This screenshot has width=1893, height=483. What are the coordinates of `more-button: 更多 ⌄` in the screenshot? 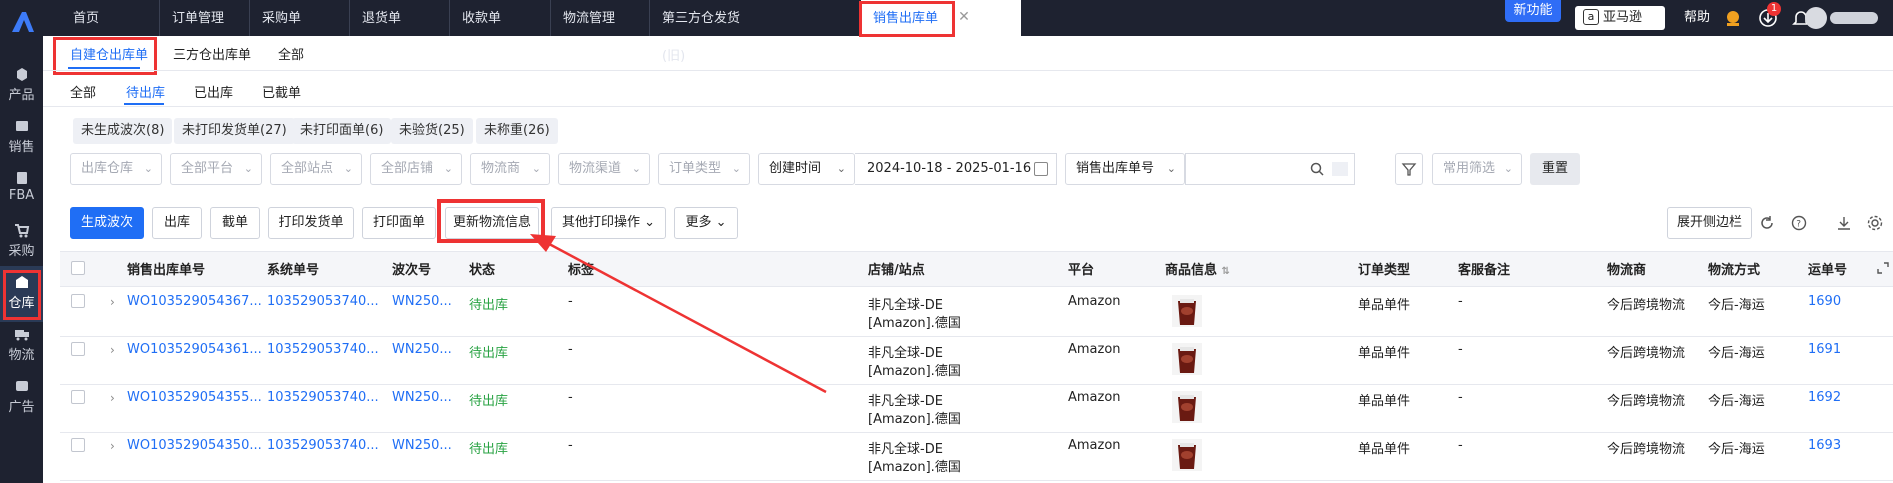 It's located at (706, 223).